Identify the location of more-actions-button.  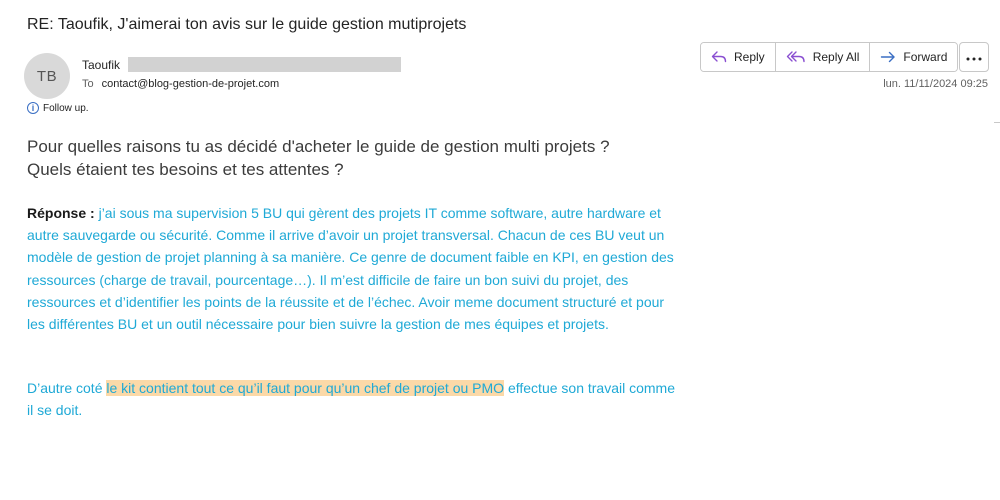
(974, 57).